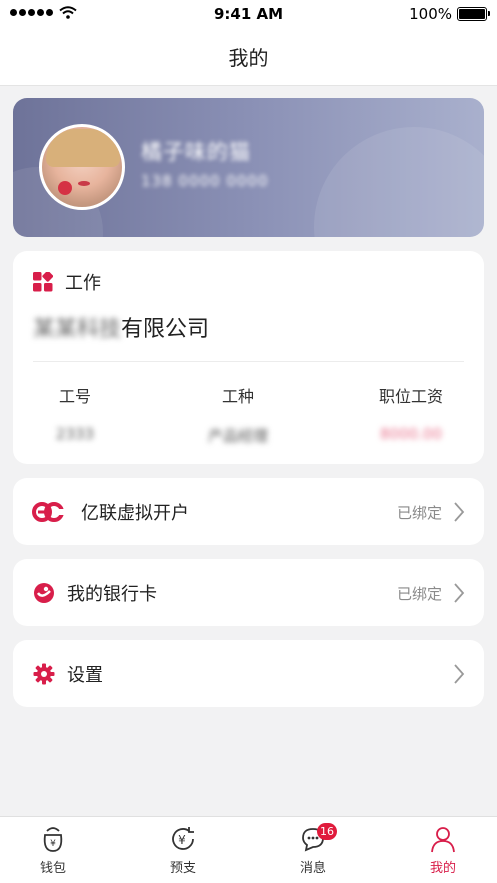 The image size is (497, 883). I want to click on company-name: 某某科技有限公司, so click(121, 327).